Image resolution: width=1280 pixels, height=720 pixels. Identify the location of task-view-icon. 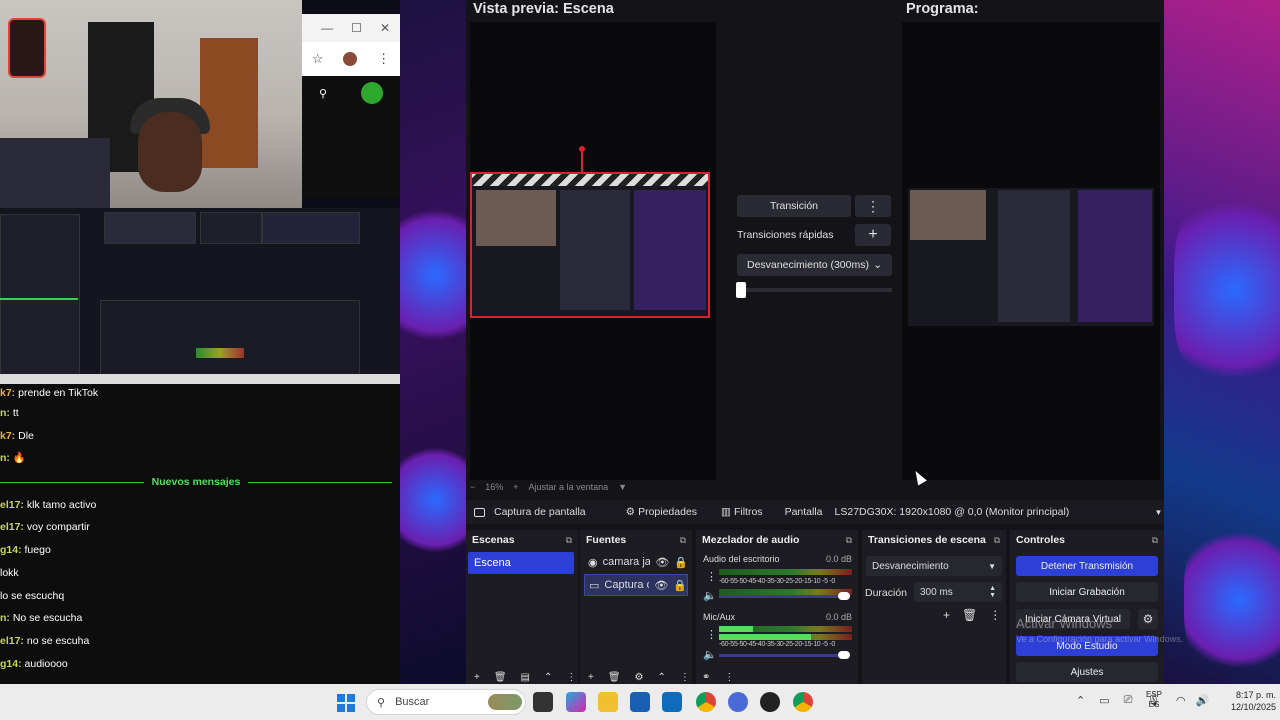
(543, 702).